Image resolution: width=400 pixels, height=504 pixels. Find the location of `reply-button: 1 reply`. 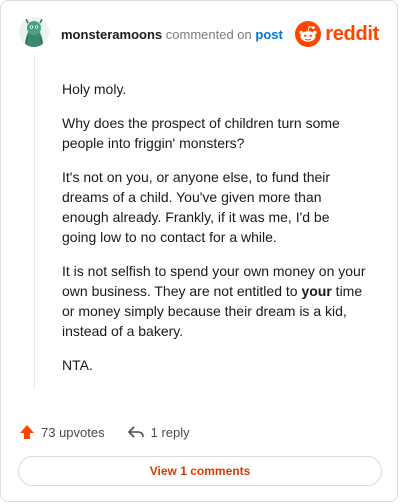

reply-button: 1 reply is located at coordinates (158, 432).